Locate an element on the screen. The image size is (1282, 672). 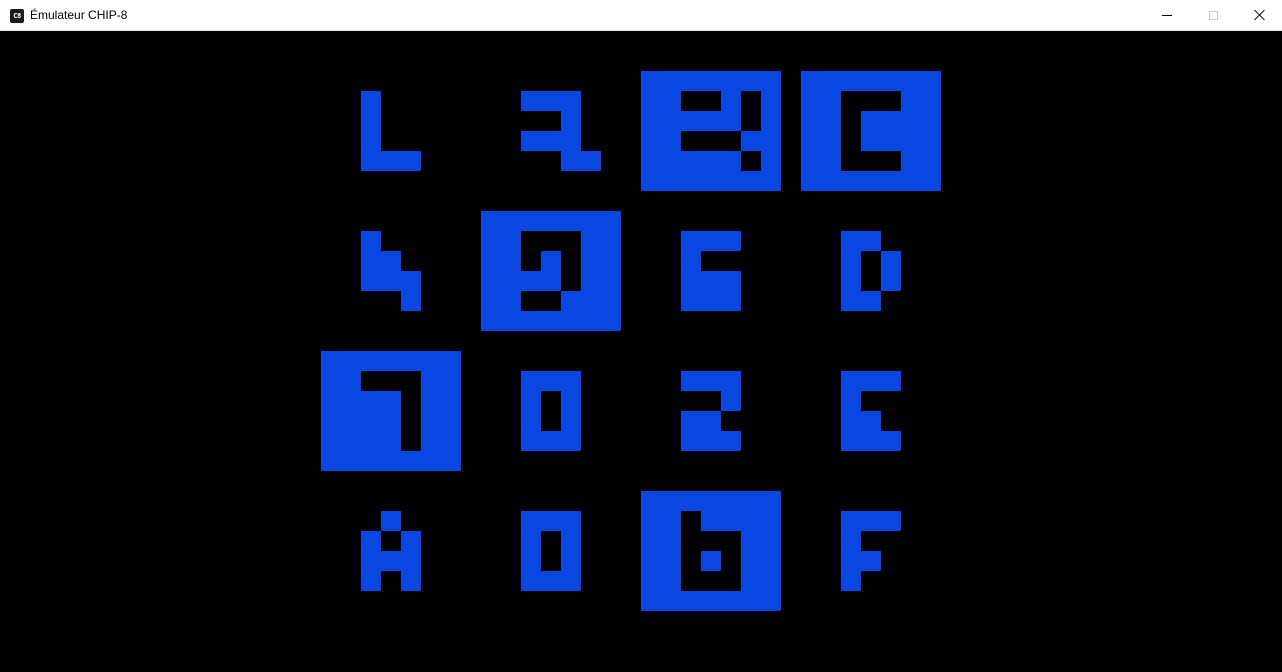
key-glyph-6: 6 is located at coordinates (711, 271).